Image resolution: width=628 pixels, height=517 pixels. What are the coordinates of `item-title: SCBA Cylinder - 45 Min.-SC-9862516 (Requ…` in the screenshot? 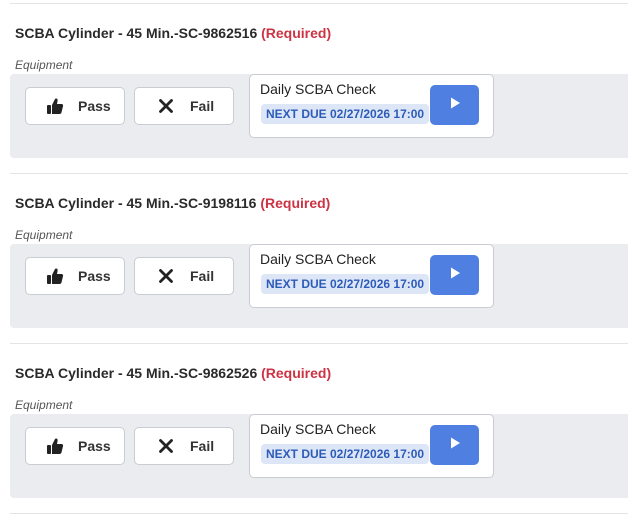 It's located at (173, 33).